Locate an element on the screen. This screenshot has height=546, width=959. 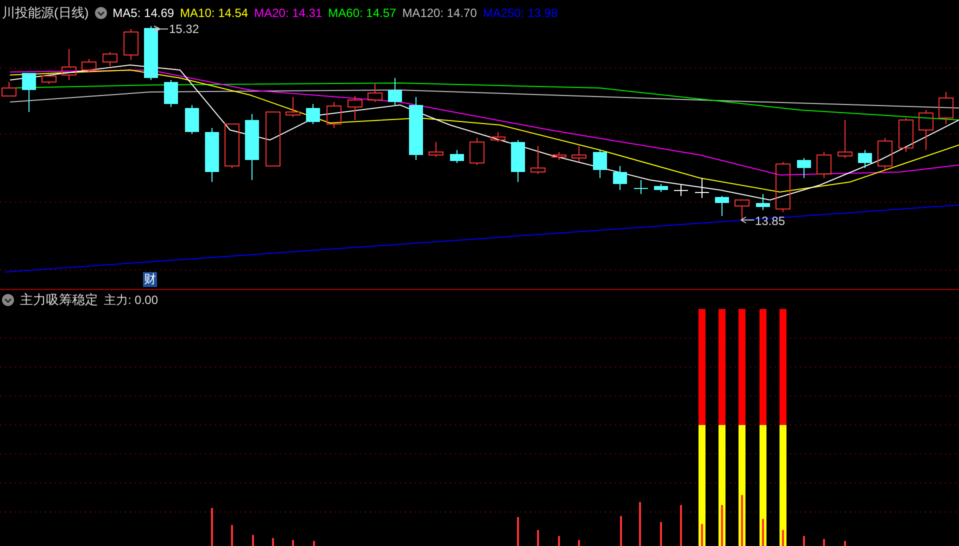
low-price-label: 13.85 is located at coordinates (770, 221).